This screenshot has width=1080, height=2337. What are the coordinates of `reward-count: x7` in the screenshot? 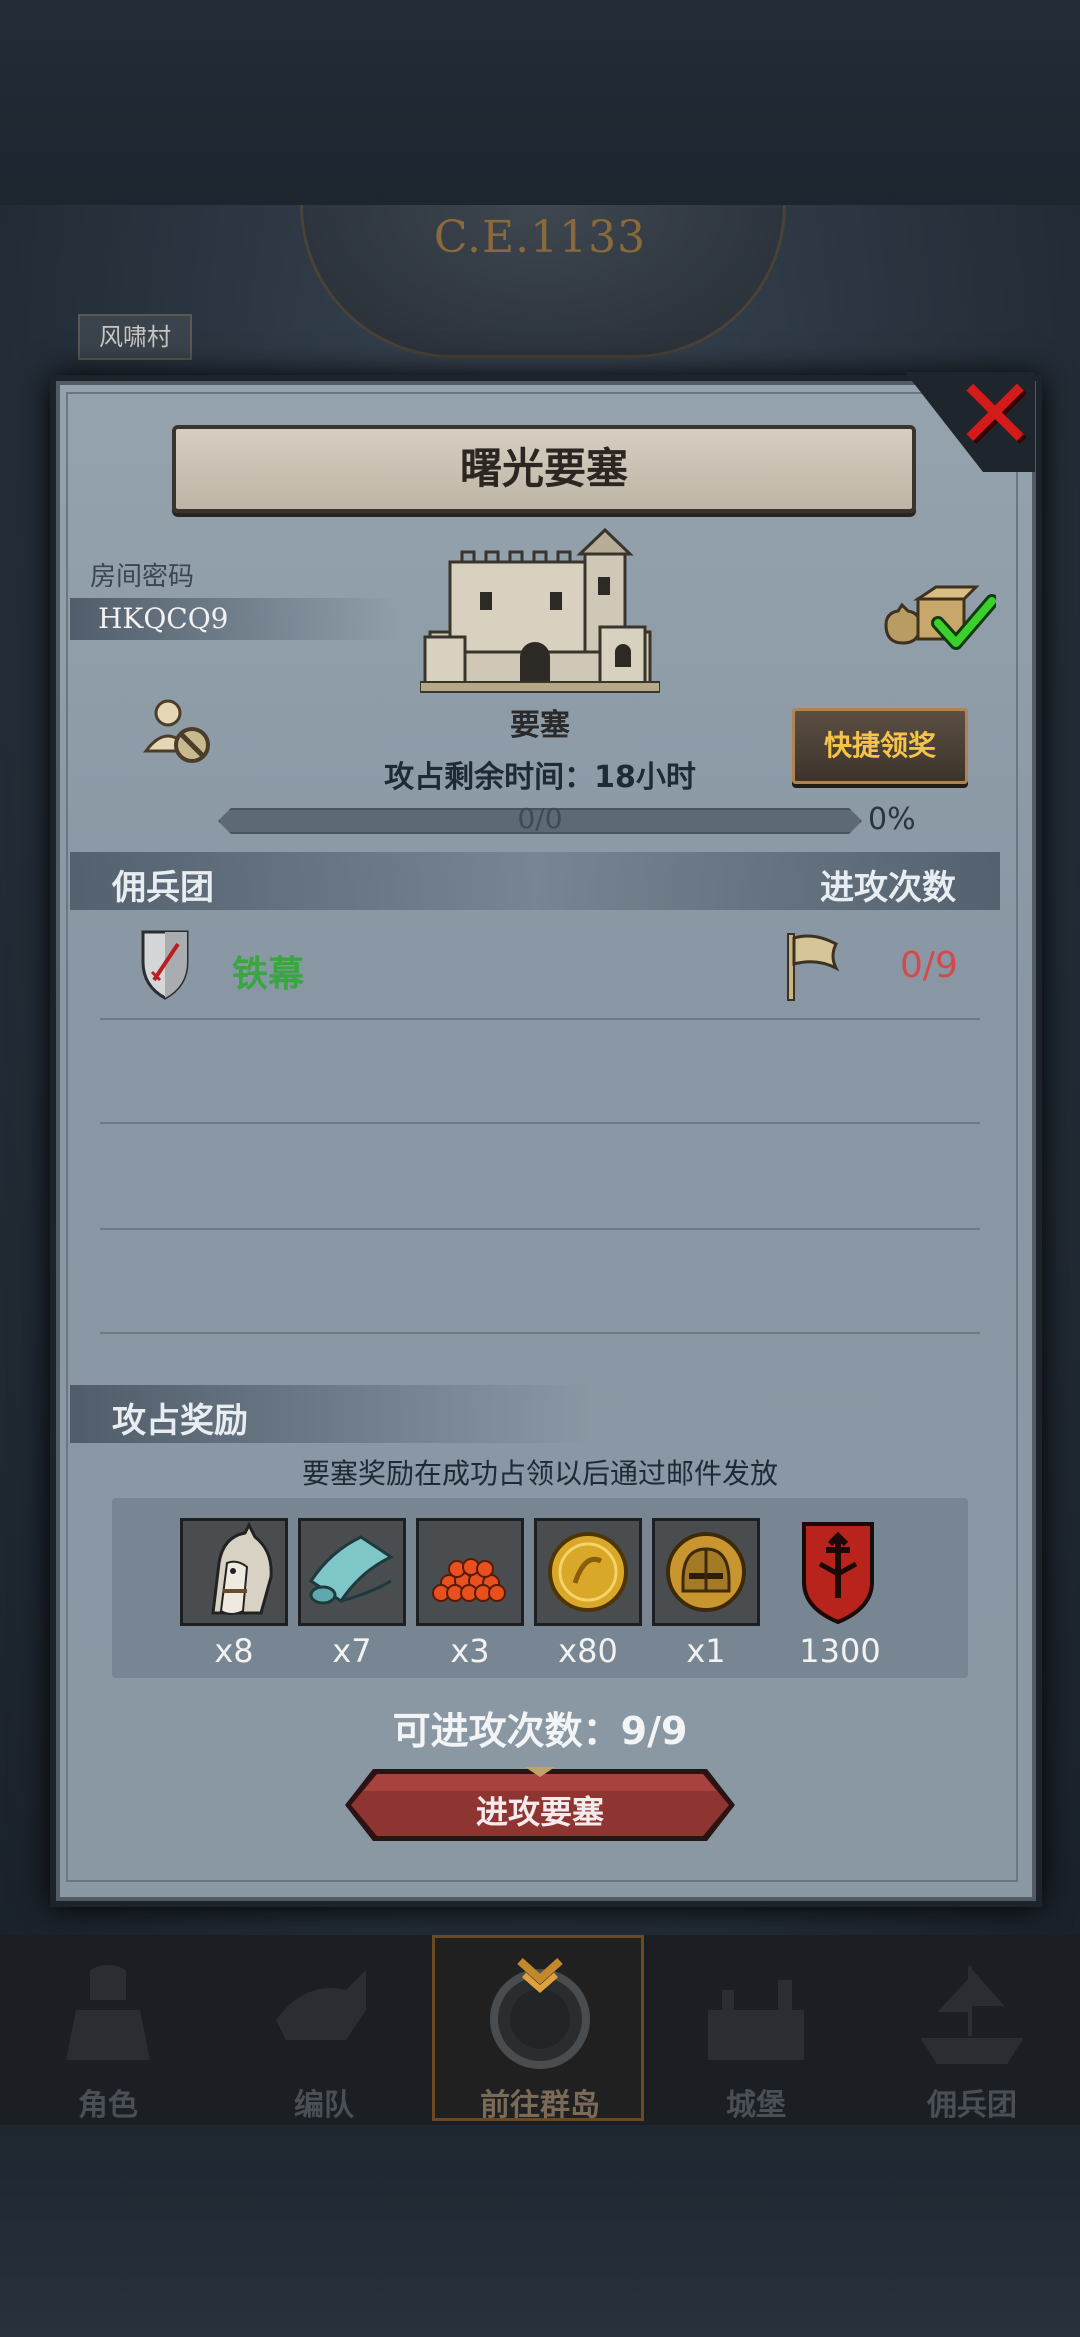 It's located at (352, 1651).